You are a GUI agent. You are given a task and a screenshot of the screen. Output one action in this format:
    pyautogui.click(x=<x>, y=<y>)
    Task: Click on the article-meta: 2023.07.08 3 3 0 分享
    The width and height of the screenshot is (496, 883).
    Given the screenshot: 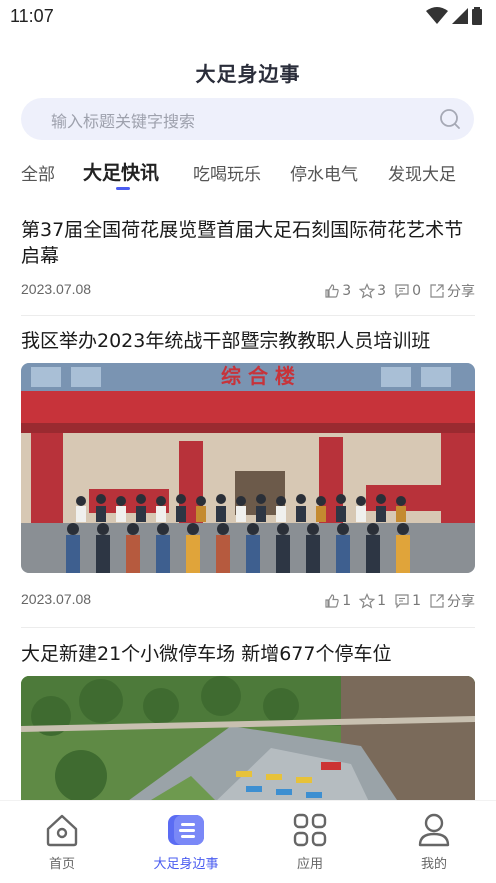 What is the action you would take?
    pyautogui.click(x=248, y=292)
    